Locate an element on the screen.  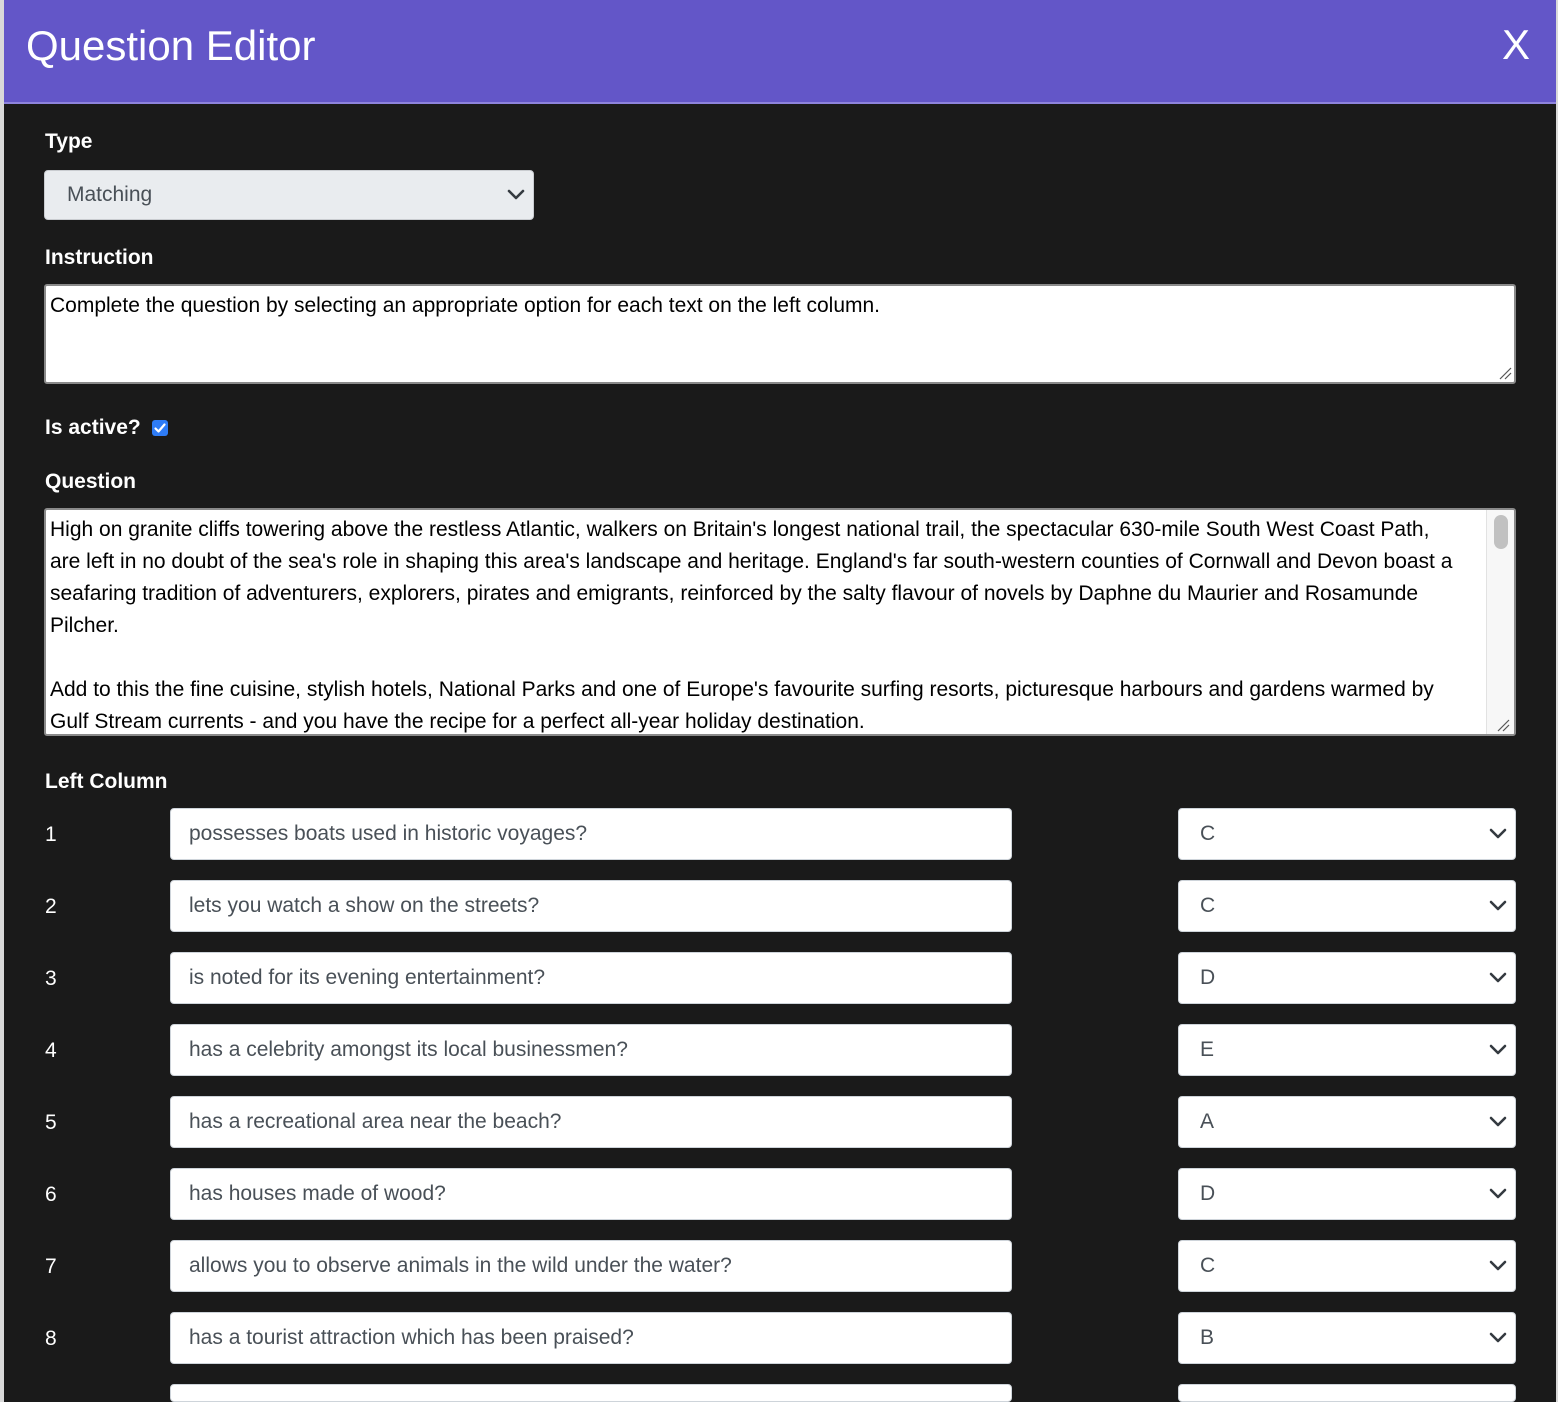
type-select-value: Matching is located at coordinates (110, 194).